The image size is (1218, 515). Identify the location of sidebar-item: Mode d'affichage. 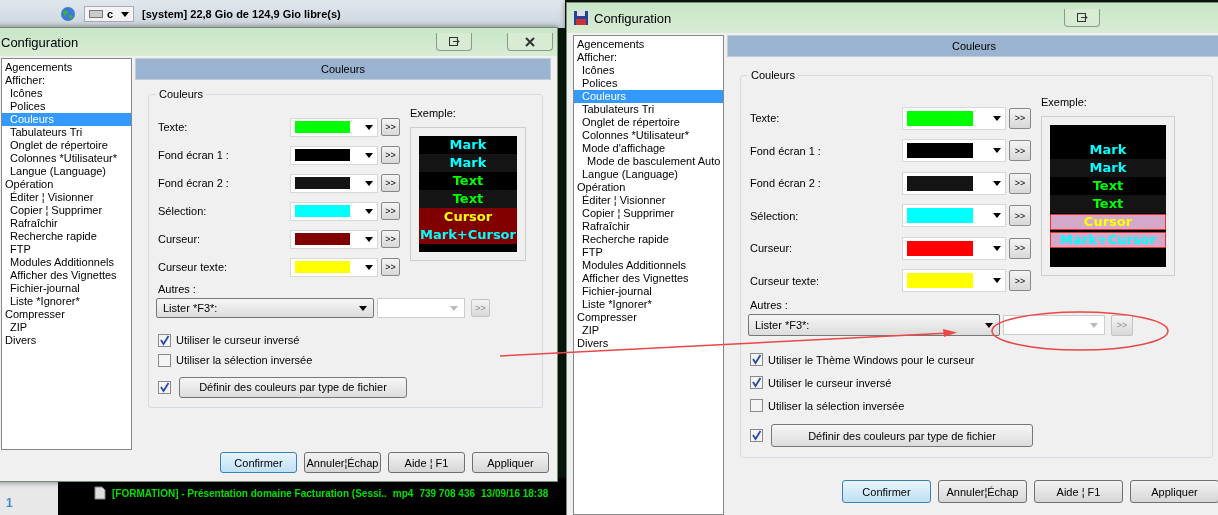
(648, 148).